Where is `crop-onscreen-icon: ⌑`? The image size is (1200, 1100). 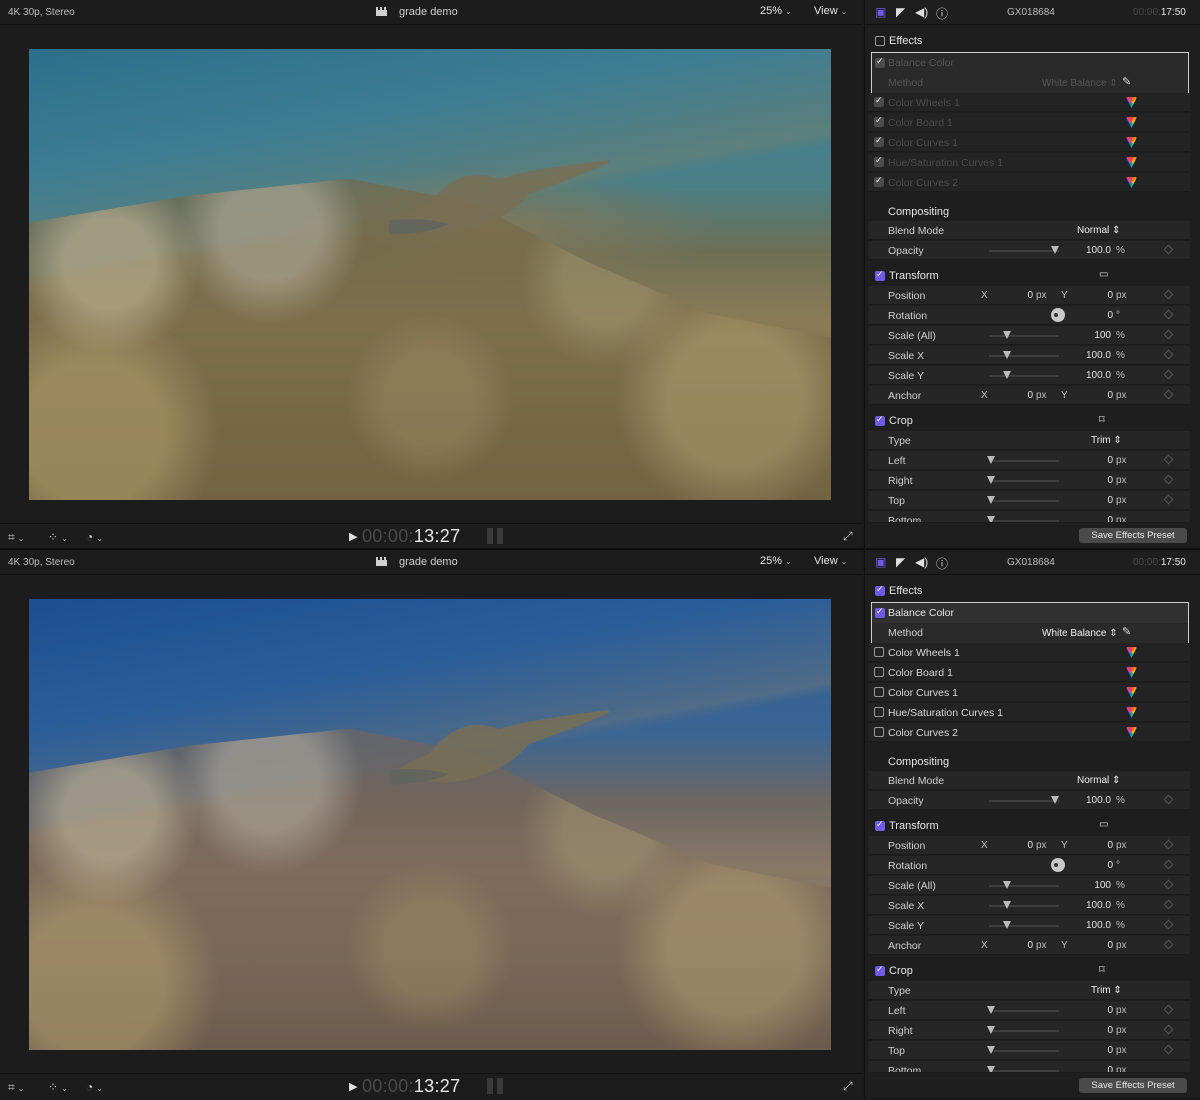 crop-onscreen-icon: ⌑ is located at coordinates (1102, 419).